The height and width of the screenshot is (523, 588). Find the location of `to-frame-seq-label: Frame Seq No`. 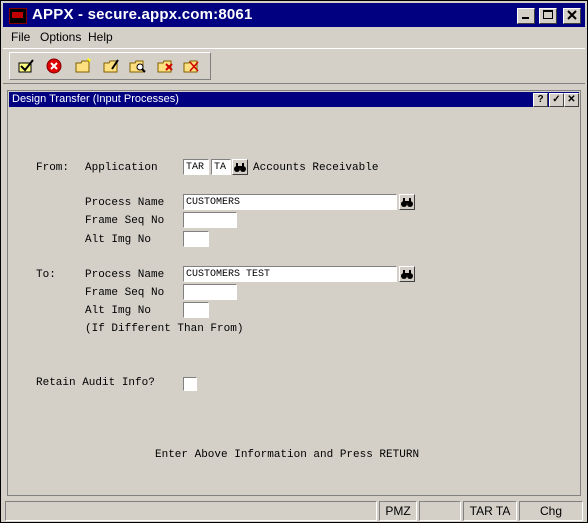

to-frame-seq-label: Frame Seq No is located at coordinates (125, 293).